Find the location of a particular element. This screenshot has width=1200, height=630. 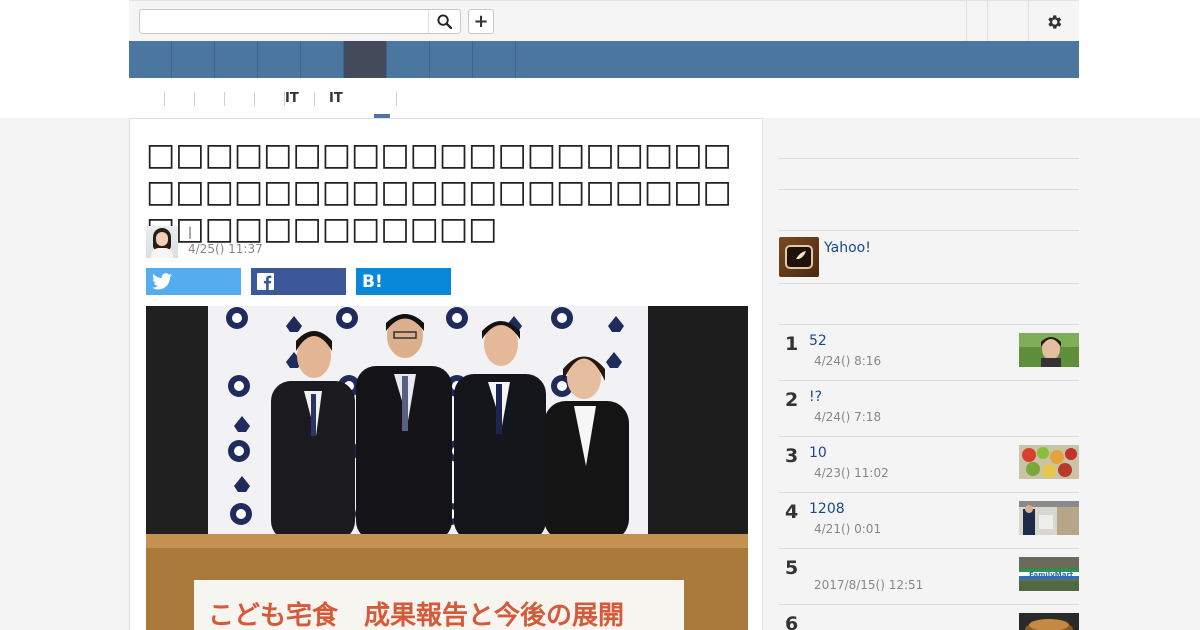

add-button: + is located at coordinates (481, 21).